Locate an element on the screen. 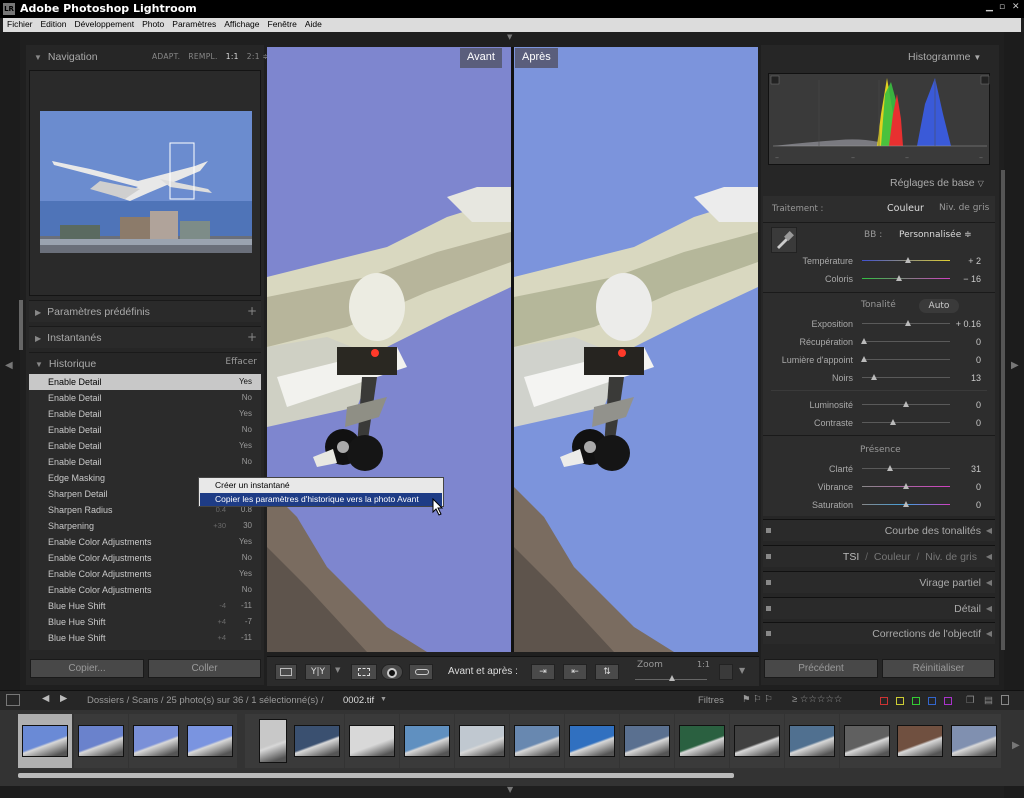 The height and width of the screenshot is (798, 1024). slider-blacks: Noirs 13 is located at coordinates (879, 378).